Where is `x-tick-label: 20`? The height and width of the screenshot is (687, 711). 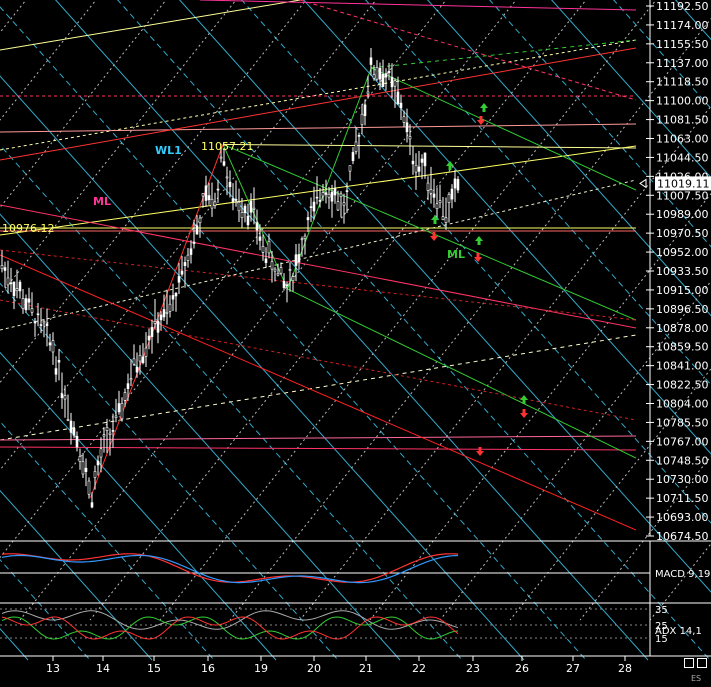 x-tick-label: 20 is located at coordinates (314, 668).